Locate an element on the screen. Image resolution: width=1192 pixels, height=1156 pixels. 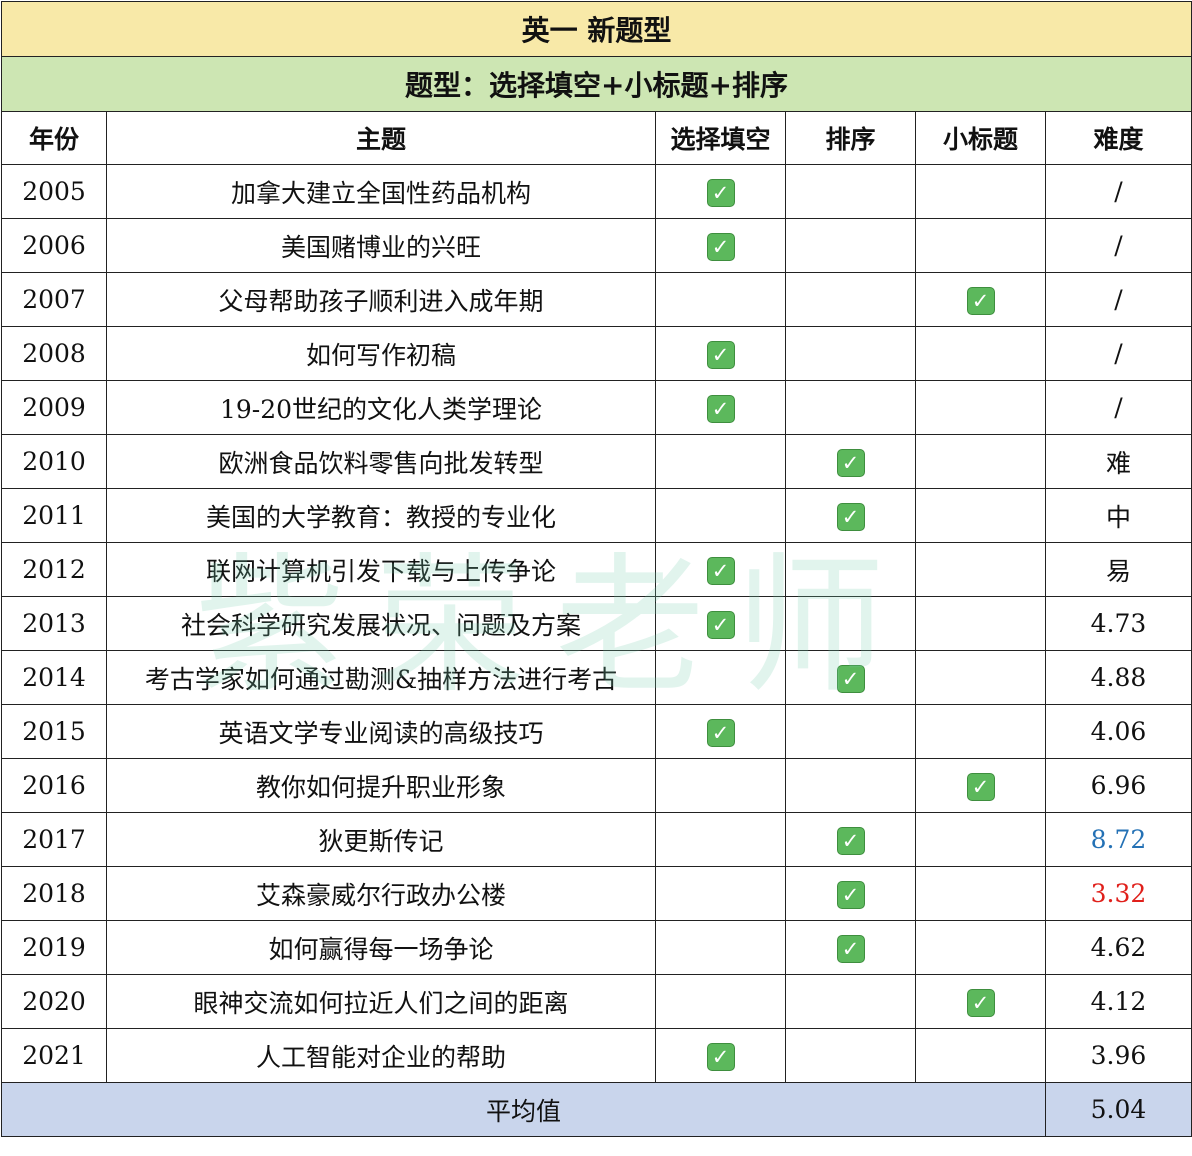
subtitle-row: 题型：选择填空+小标题+排序 is located at coordinates (596, 84).